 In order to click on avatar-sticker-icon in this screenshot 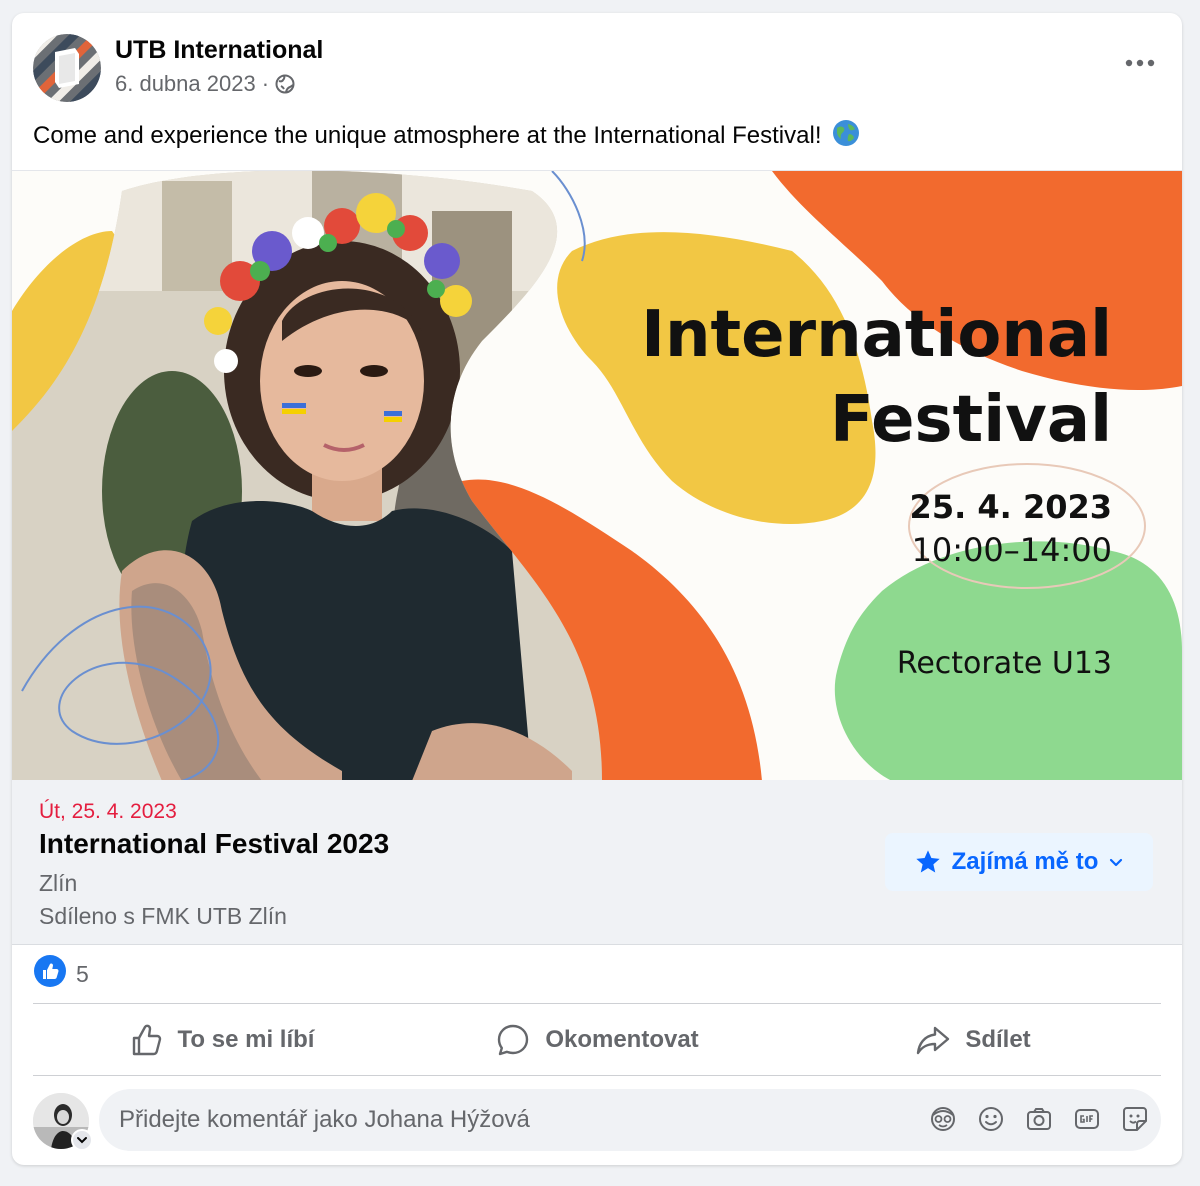, I will do `click(943, 1119)`.